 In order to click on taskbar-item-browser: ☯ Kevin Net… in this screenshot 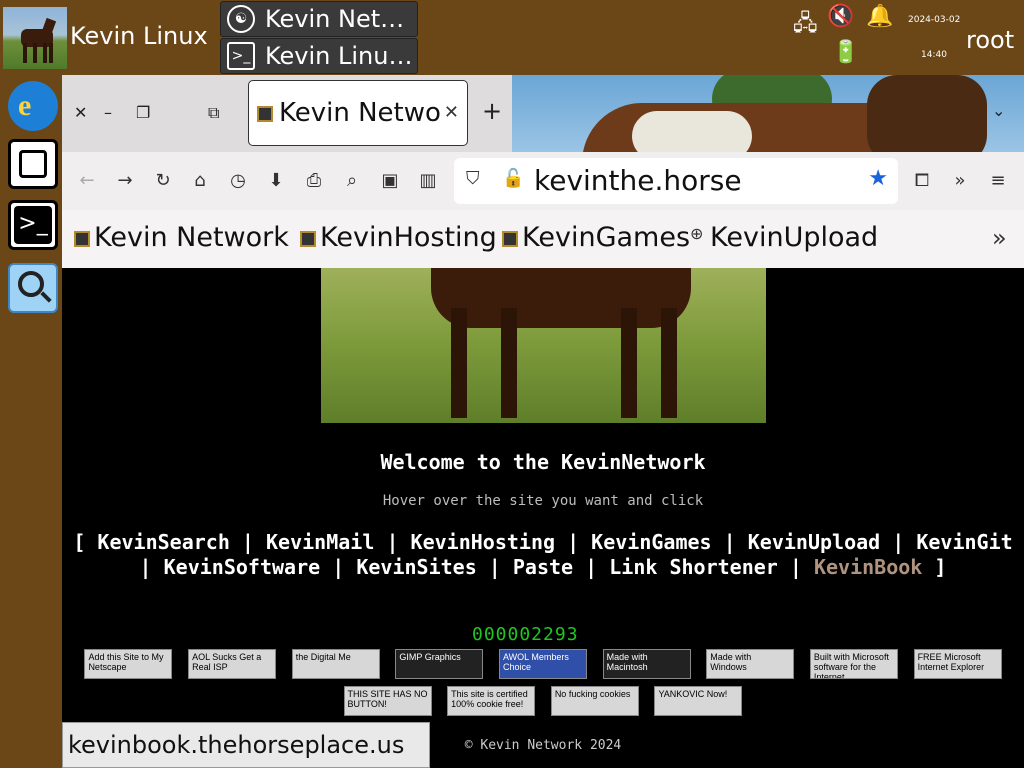, I will do `click(319, 19)`.